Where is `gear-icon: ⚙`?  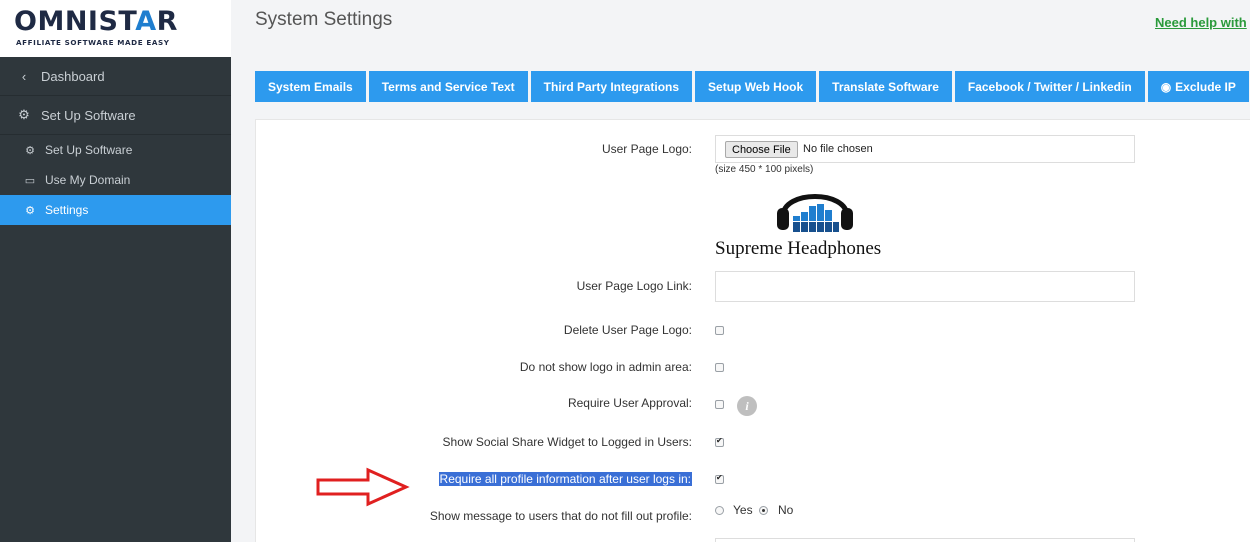
gear-icon: ⚙ is located at coordinates (30, 210).